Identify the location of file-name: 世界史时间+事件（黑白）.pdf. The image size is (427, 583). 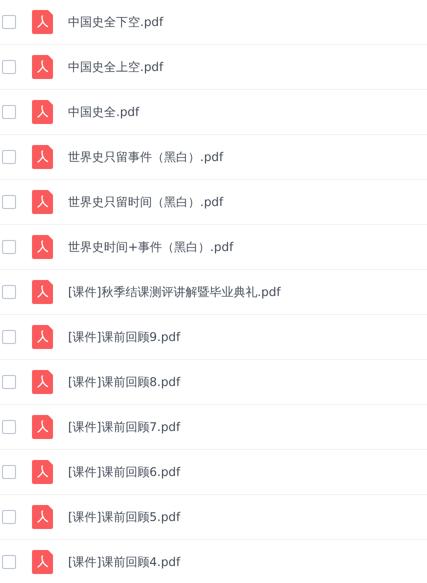
(151, 247).